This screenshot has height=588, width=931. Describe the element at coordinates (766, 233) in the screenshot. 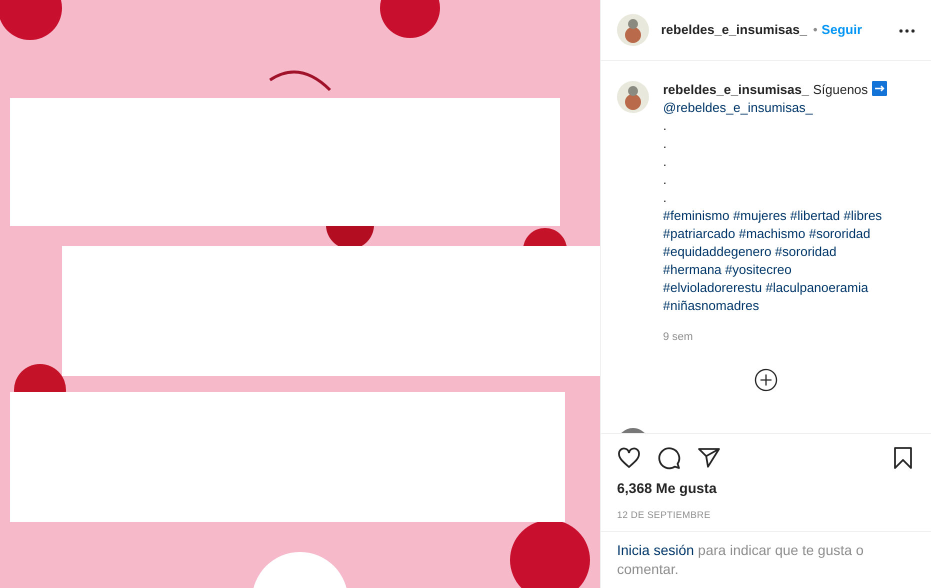

I see `hashtag-line: #patriarcado #machismo #sororidad` at that location.